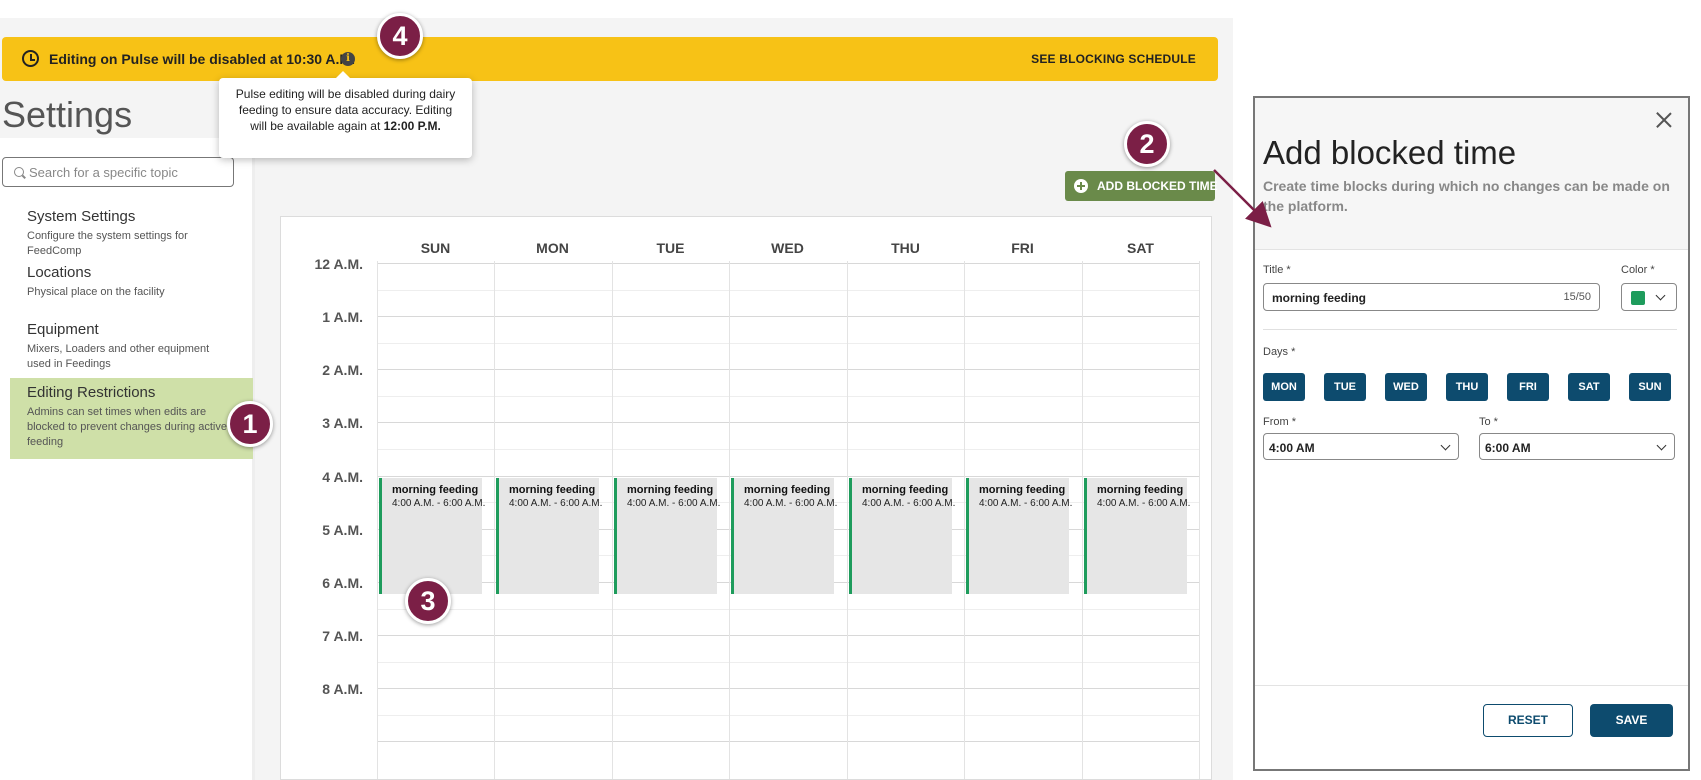  I want to click on see-blocking-schedule-link: SEE BLOCKING SCHEDULE, so click(1113, 59).